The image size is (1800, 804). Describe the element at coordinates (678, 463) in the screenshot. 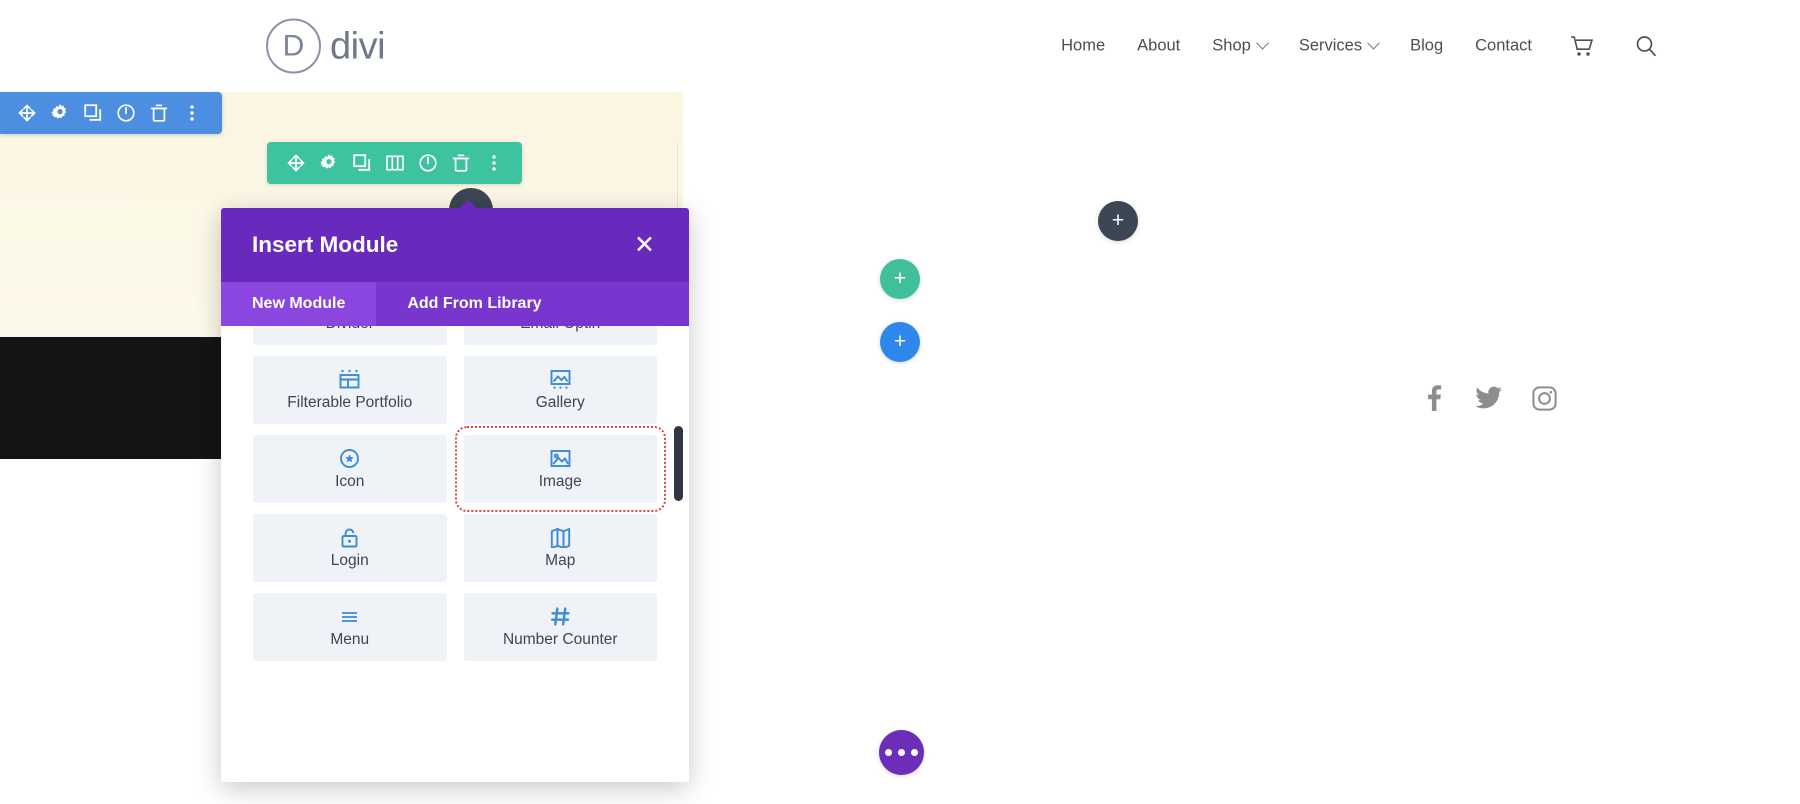

I see `modal-scrollbar-thumb` at that location.